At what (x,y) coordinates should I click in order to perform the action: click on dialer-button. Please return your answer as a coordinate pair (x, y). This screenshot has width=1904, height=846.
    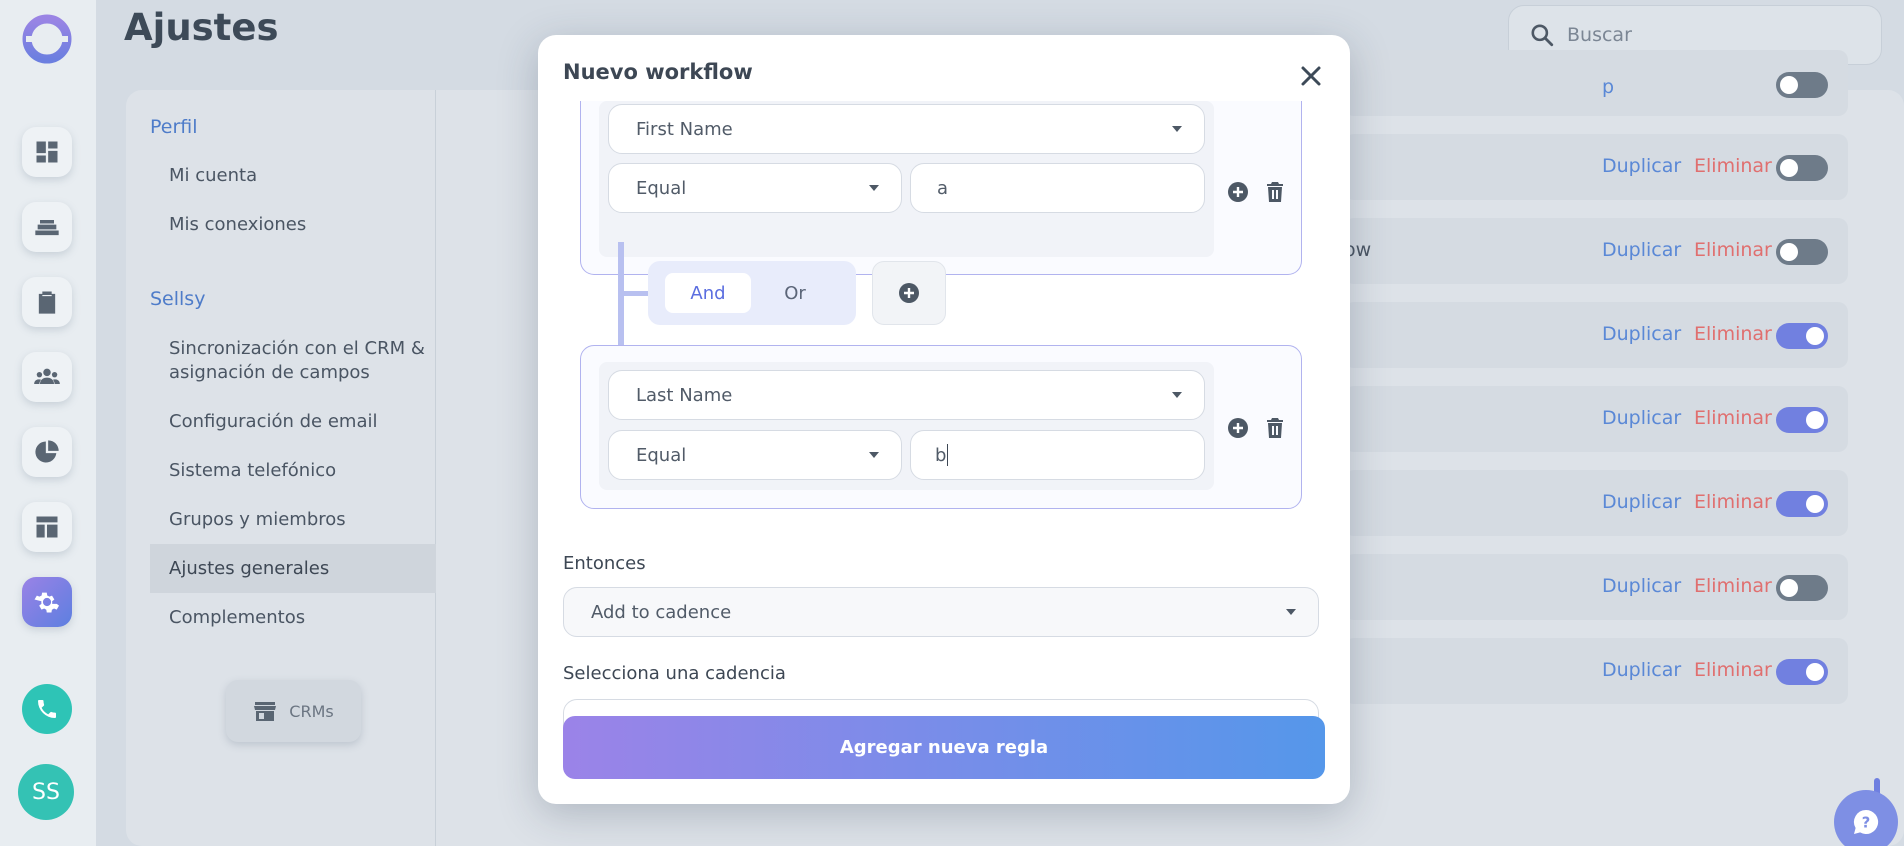
    Looking at the image, I should click on (47, 709).